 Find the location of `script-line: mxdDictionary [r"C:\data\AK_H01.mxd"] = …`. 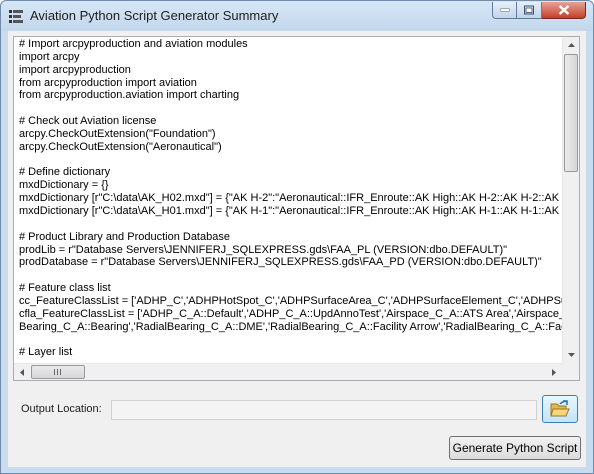

script-line: mxdDictionary [r"C:\data\AK_H01.mxd"] = … is located at coordinates (291, 210).